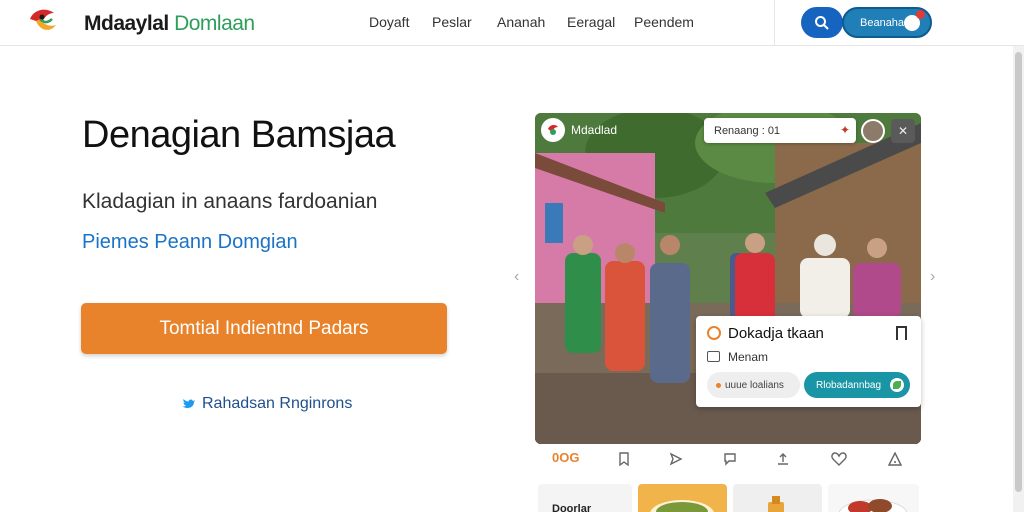 The width and height of the screenshot is (1024, 512). I want to click on twitter-link-label: Rahadsan Rnginrons, so click(277, 403).